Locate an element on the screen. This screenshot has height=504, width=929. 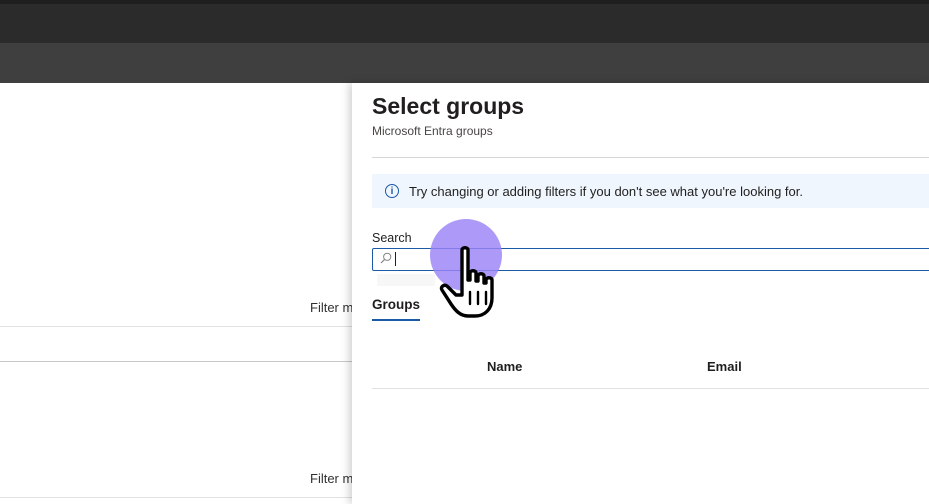
top-chrome-bar is located at coordinates (464, 21).